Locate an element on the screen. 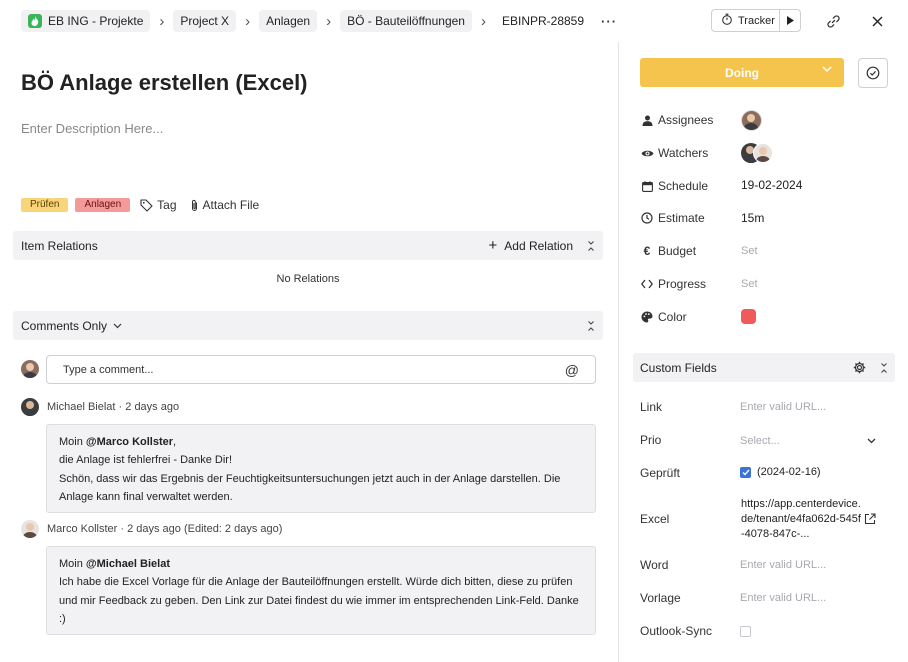  link-icon is located at coordinates (833, 21).